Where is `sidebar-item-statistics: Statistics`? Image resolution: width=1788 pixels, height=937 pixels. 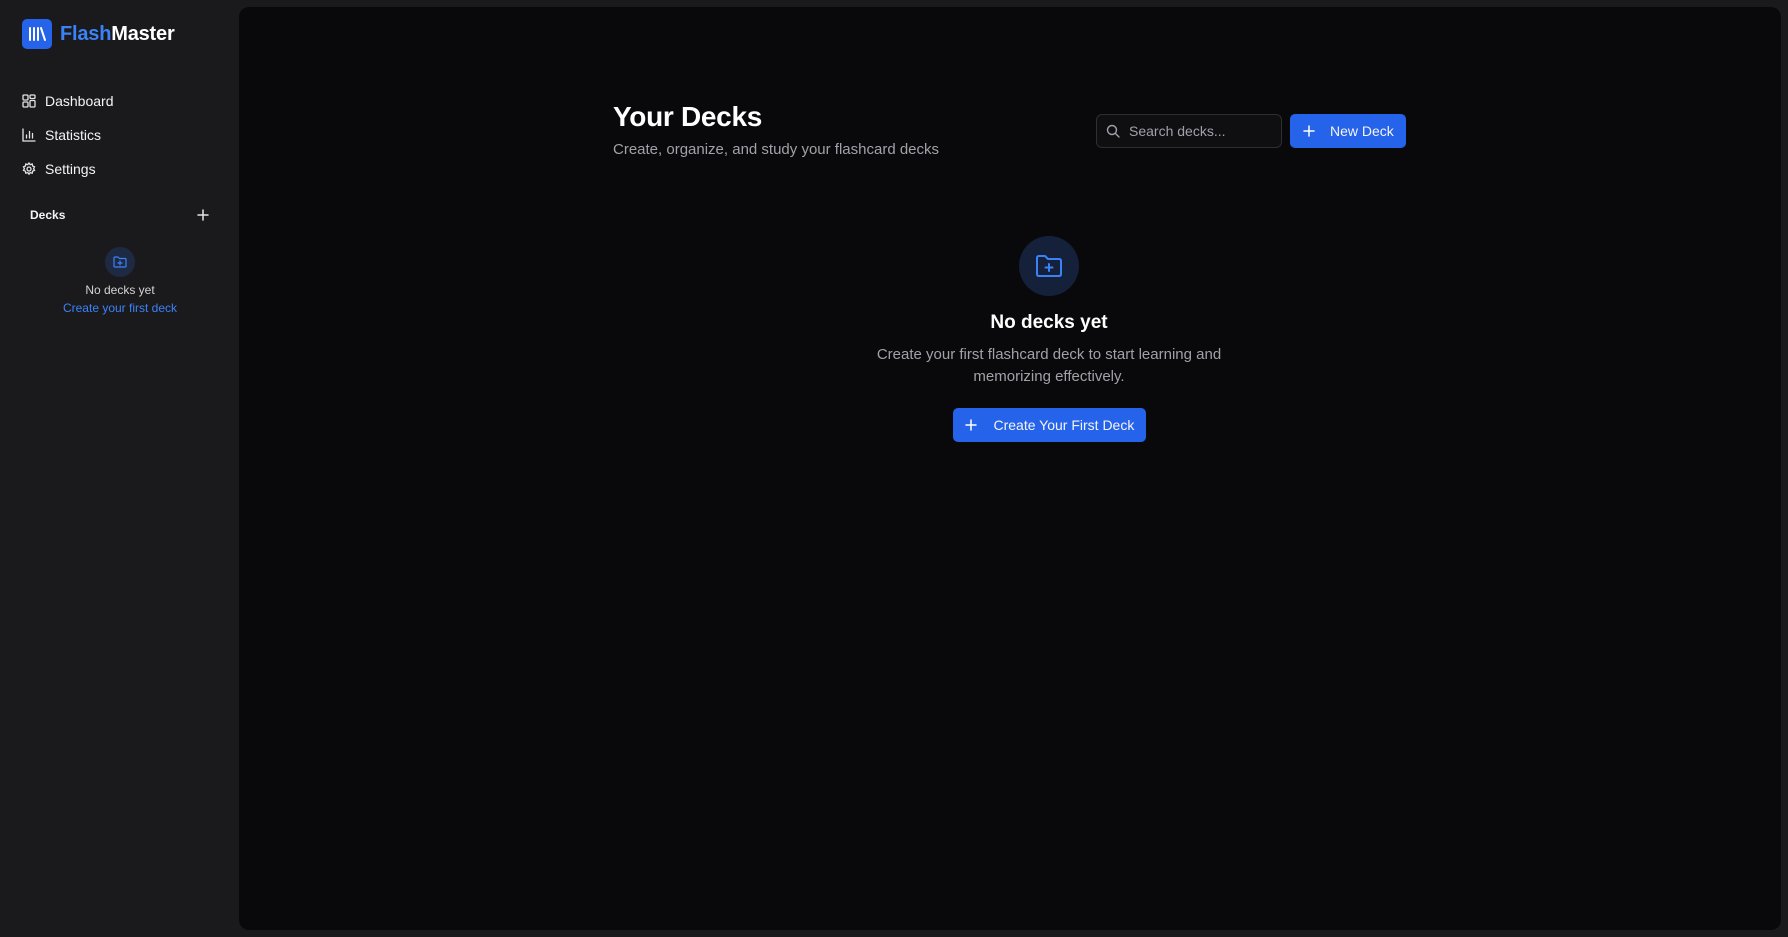
sidebar-item-statistics: Statistics is located at coordinates (122, 135).